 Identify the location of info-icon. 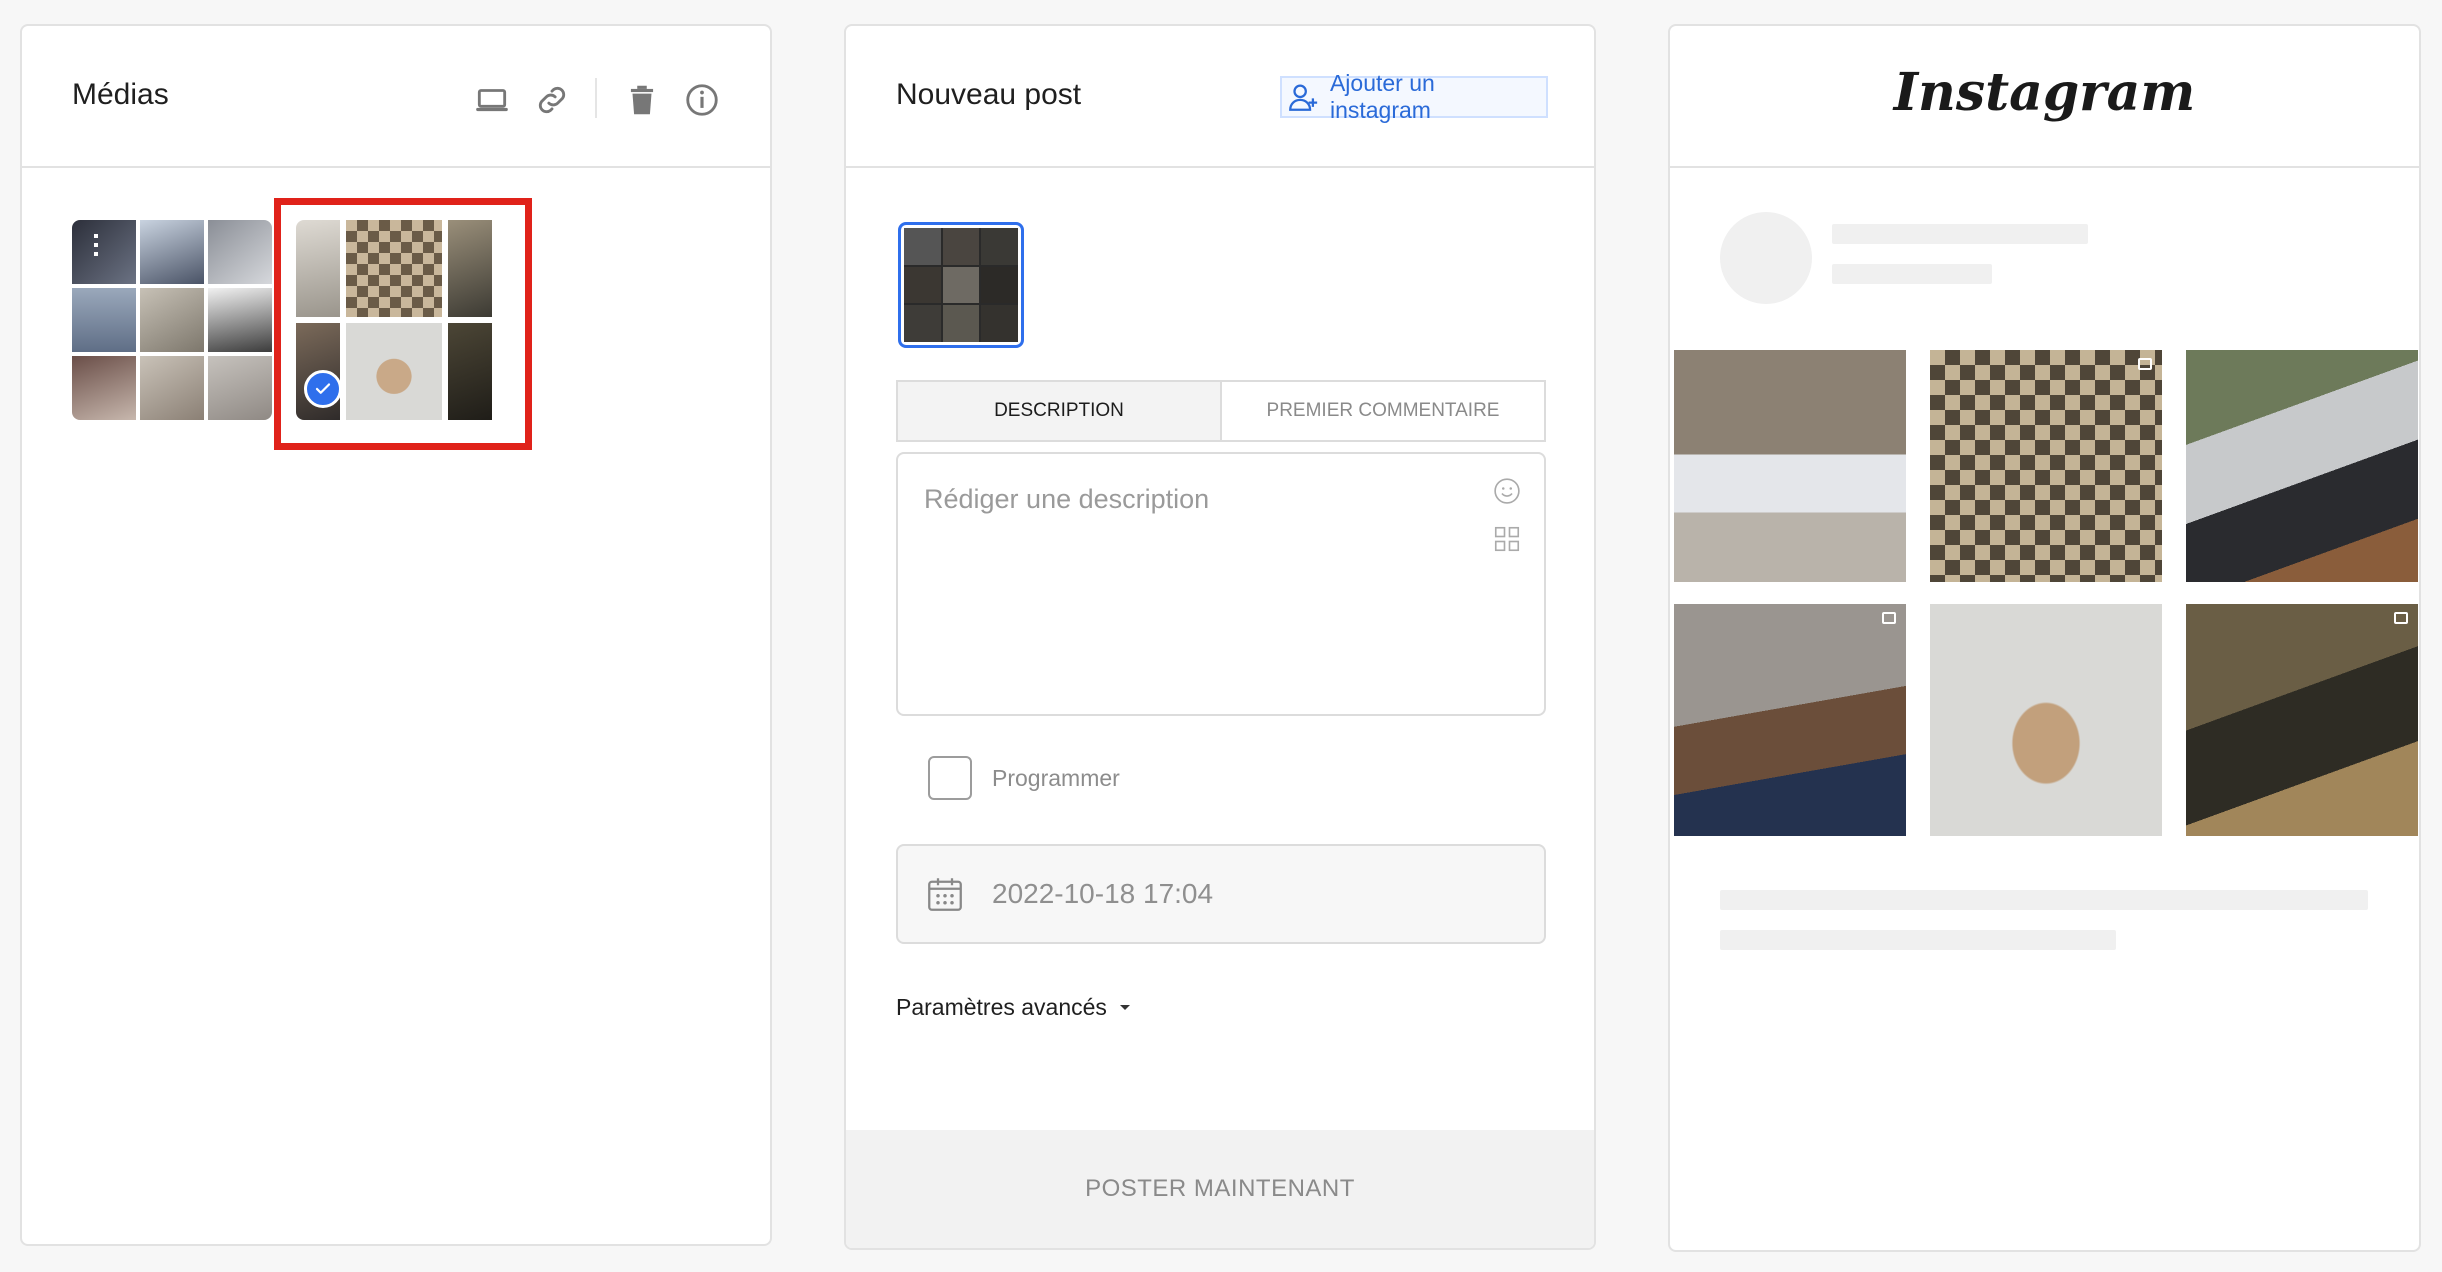
(702, 100).